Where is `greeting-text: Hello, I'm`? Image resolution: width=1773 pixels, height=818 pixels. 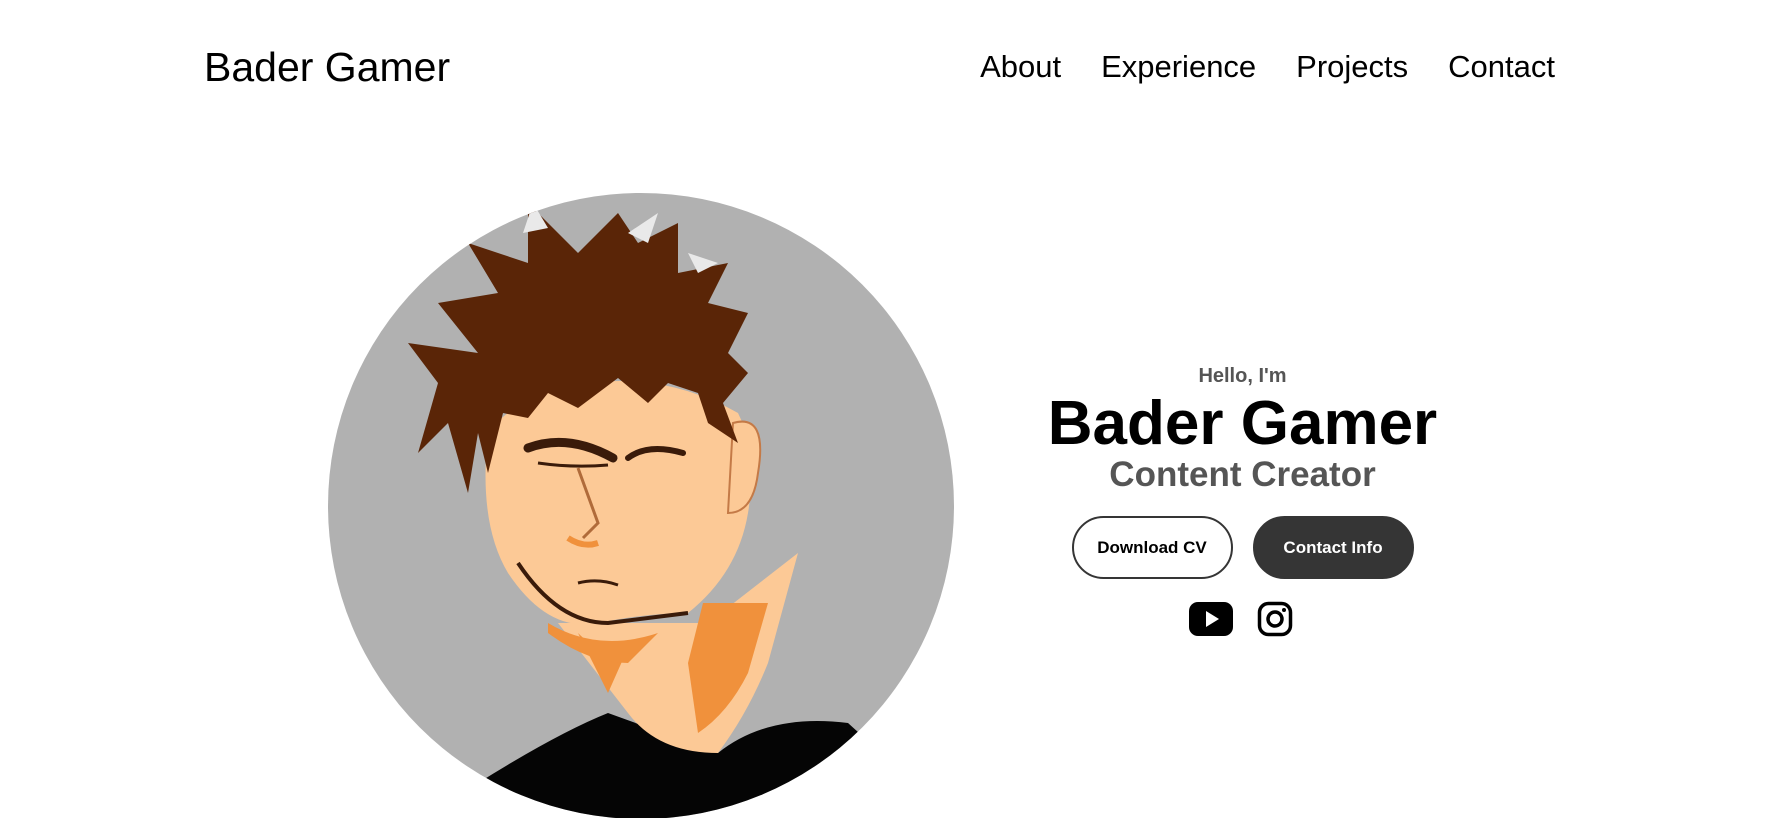
greeting-text: Hello, I'm is located at coordinates (1242, 376).